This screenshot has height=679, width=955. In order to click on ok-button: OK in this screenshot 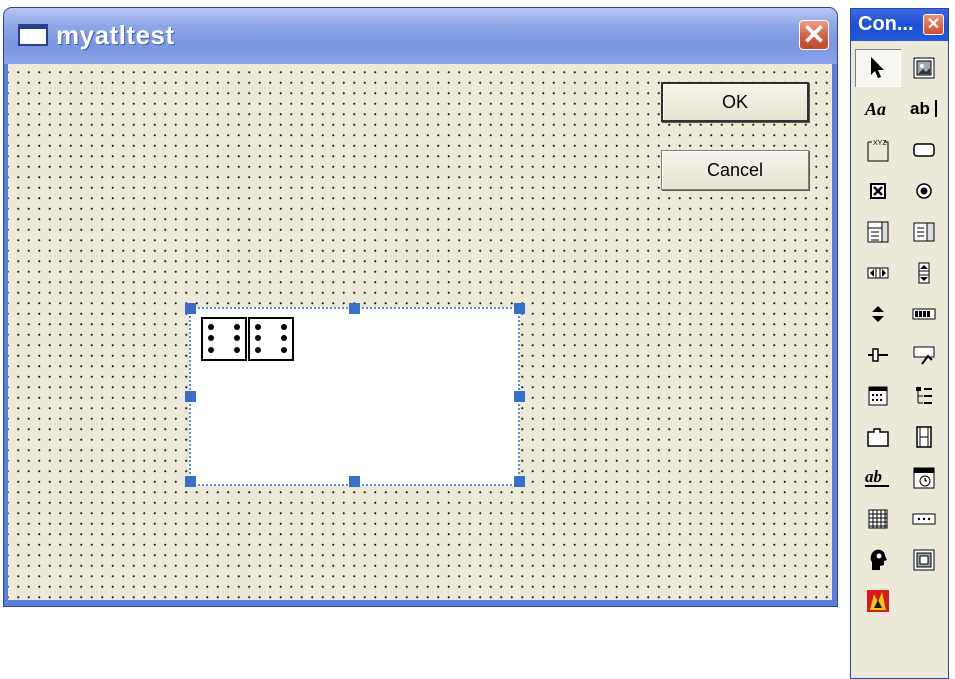, I will do `click(735, 102)`.